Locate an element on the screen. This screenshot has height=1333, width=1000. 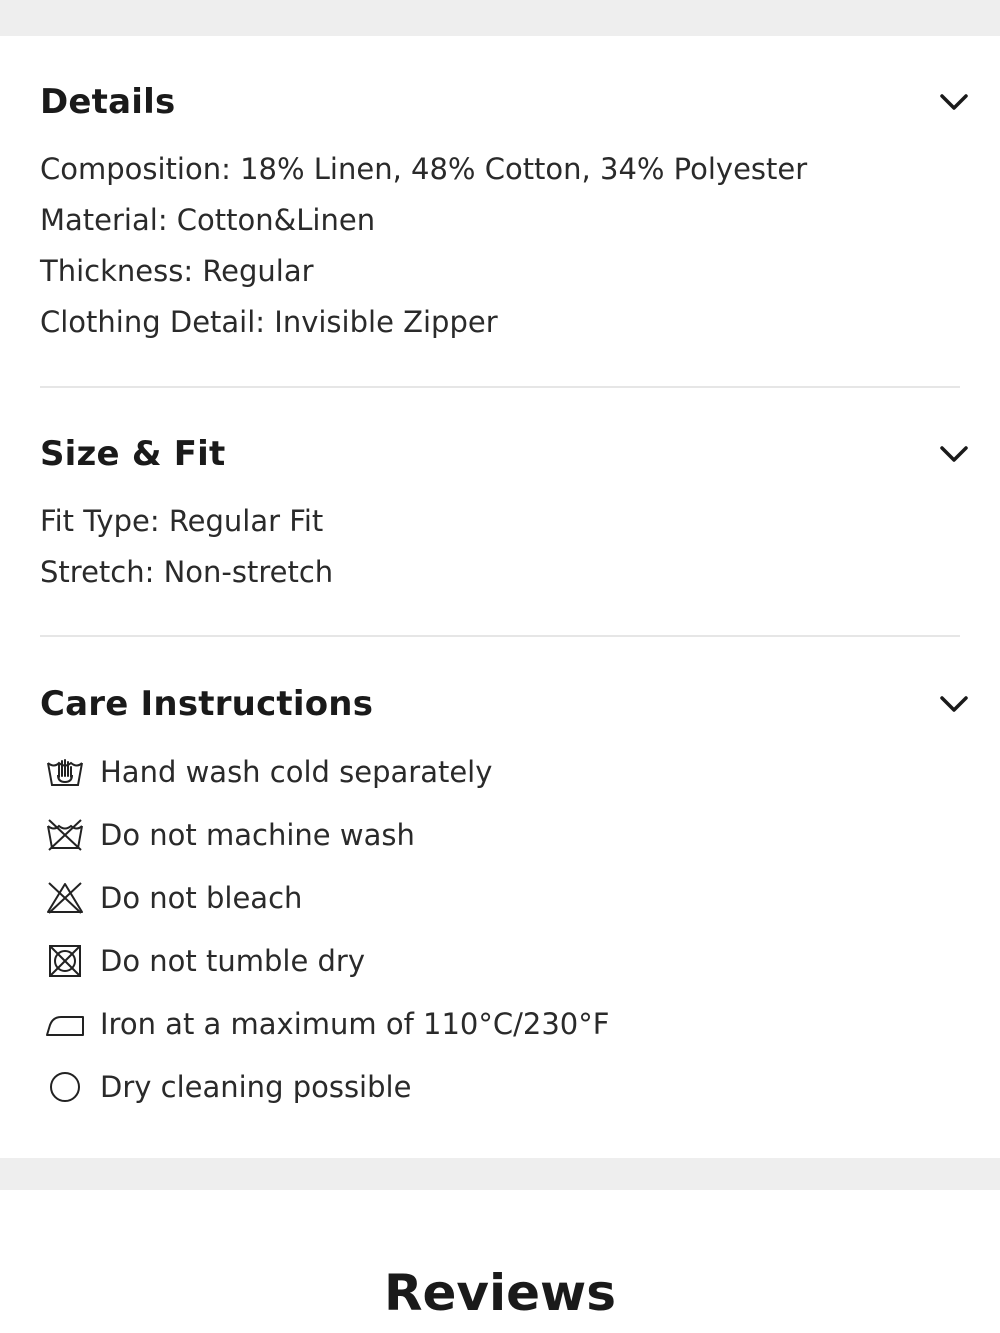
detail-fit-type: Fit Type: Regular Fit is located at coordinates (182, 521).